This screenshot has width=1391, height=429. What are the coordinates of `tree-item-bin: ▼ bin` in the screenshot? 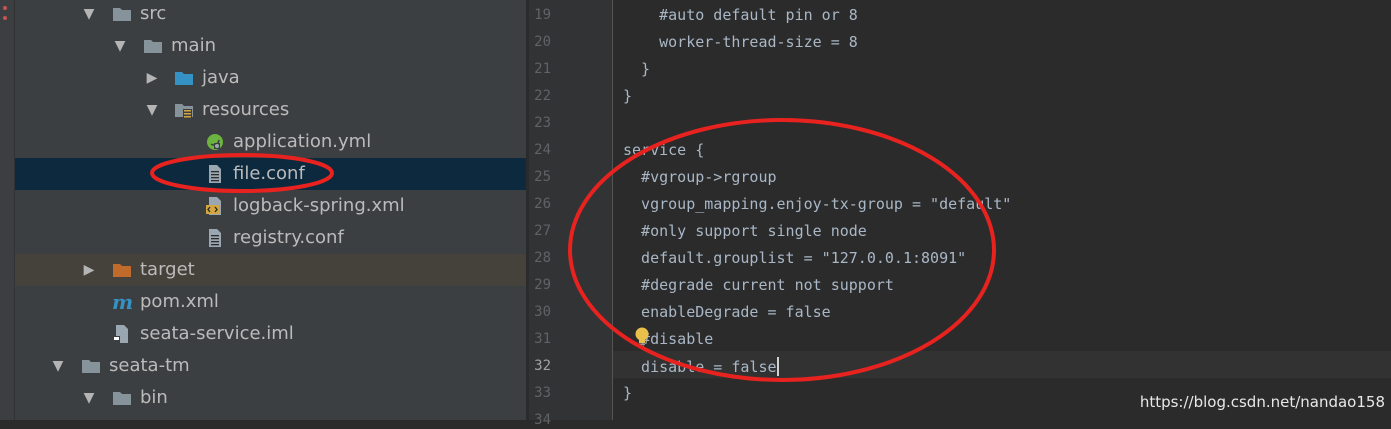 It's located at (270, 398).